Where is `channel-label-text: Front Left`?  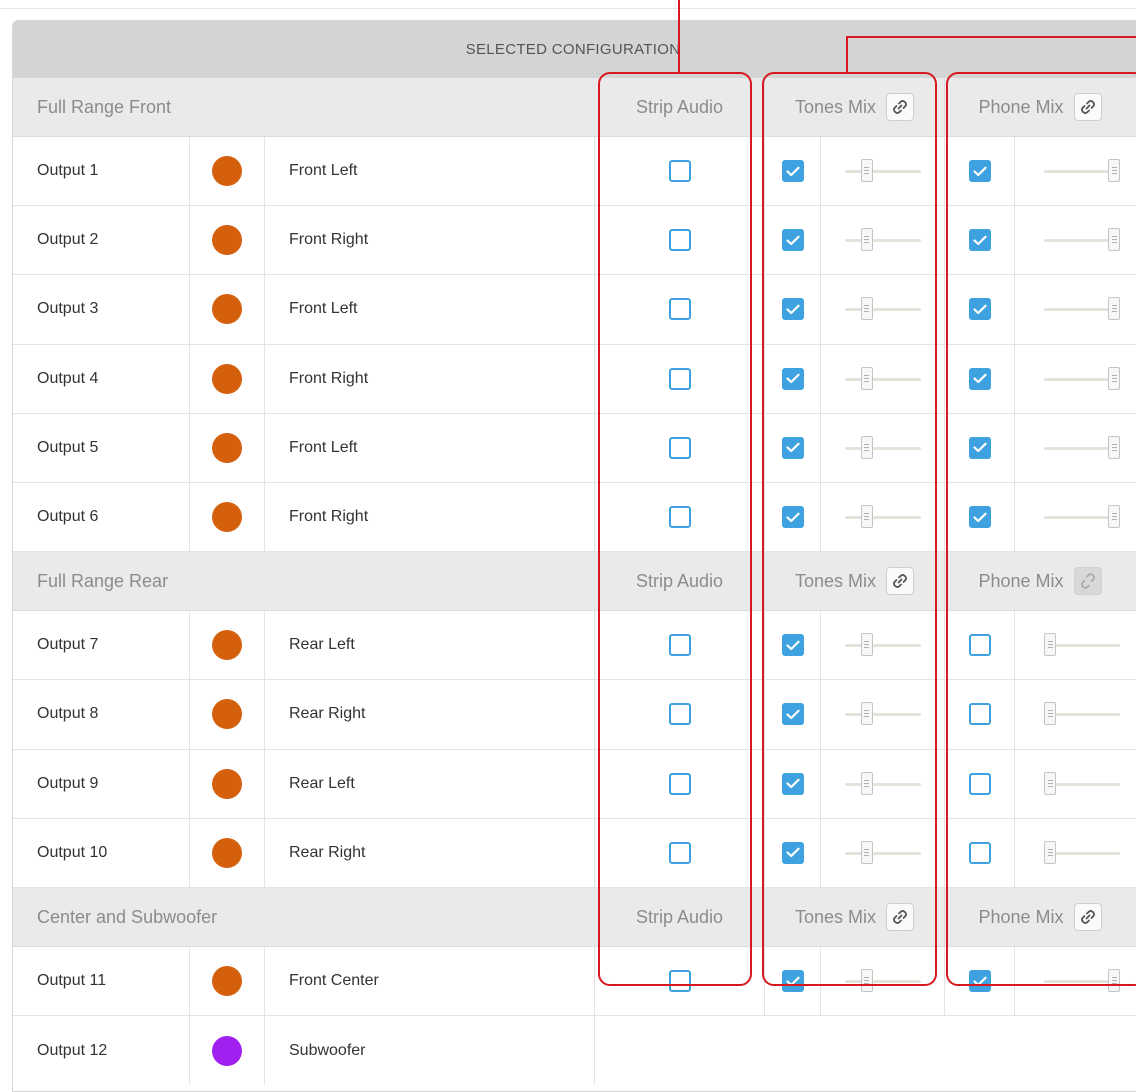 channel-label-text: Front Left is located at coordinates (323, 447).